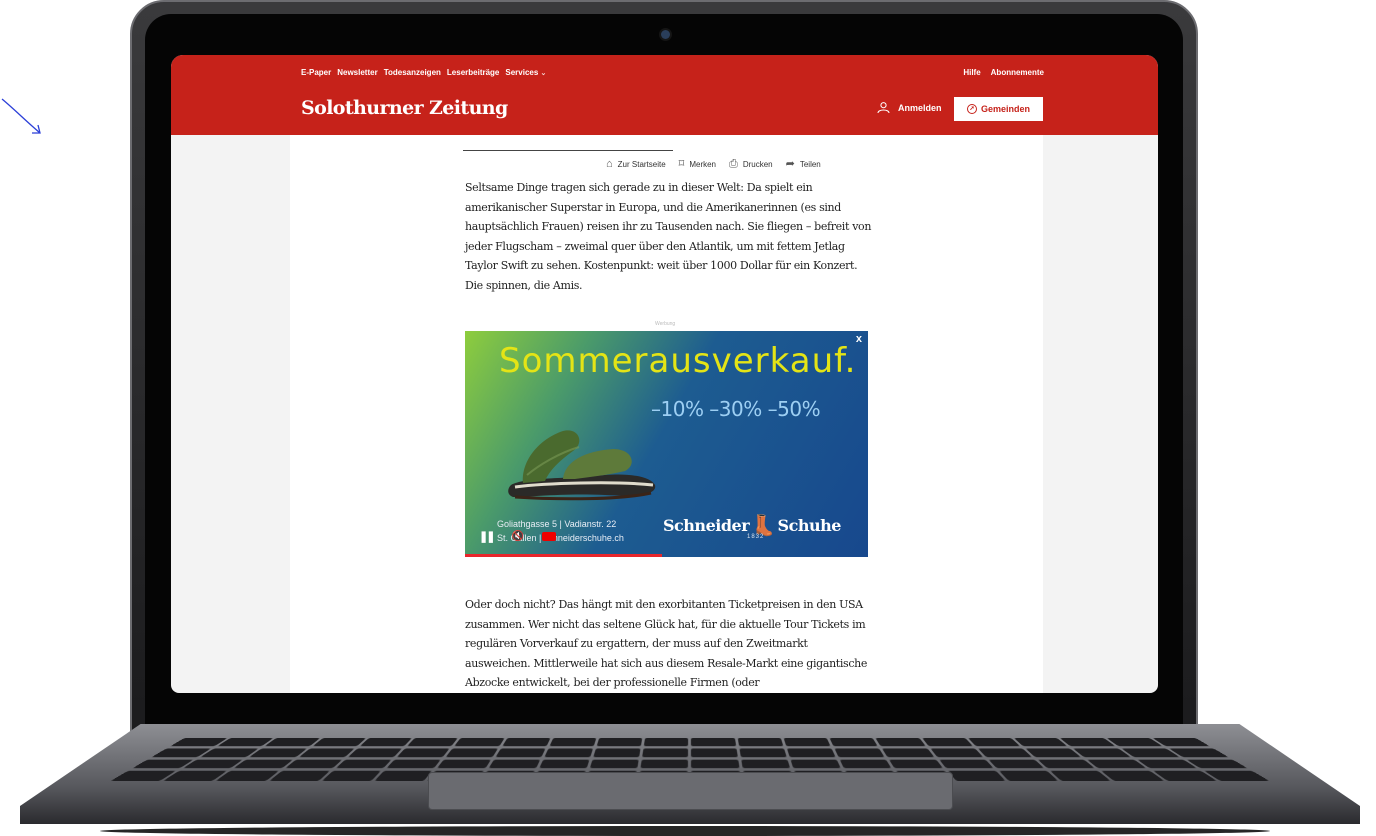 This screenshot has width=1376, height=836. Describe the element at coordinates (665, 324) in the screenshot. I see `ad-label: Werbung` at that location.